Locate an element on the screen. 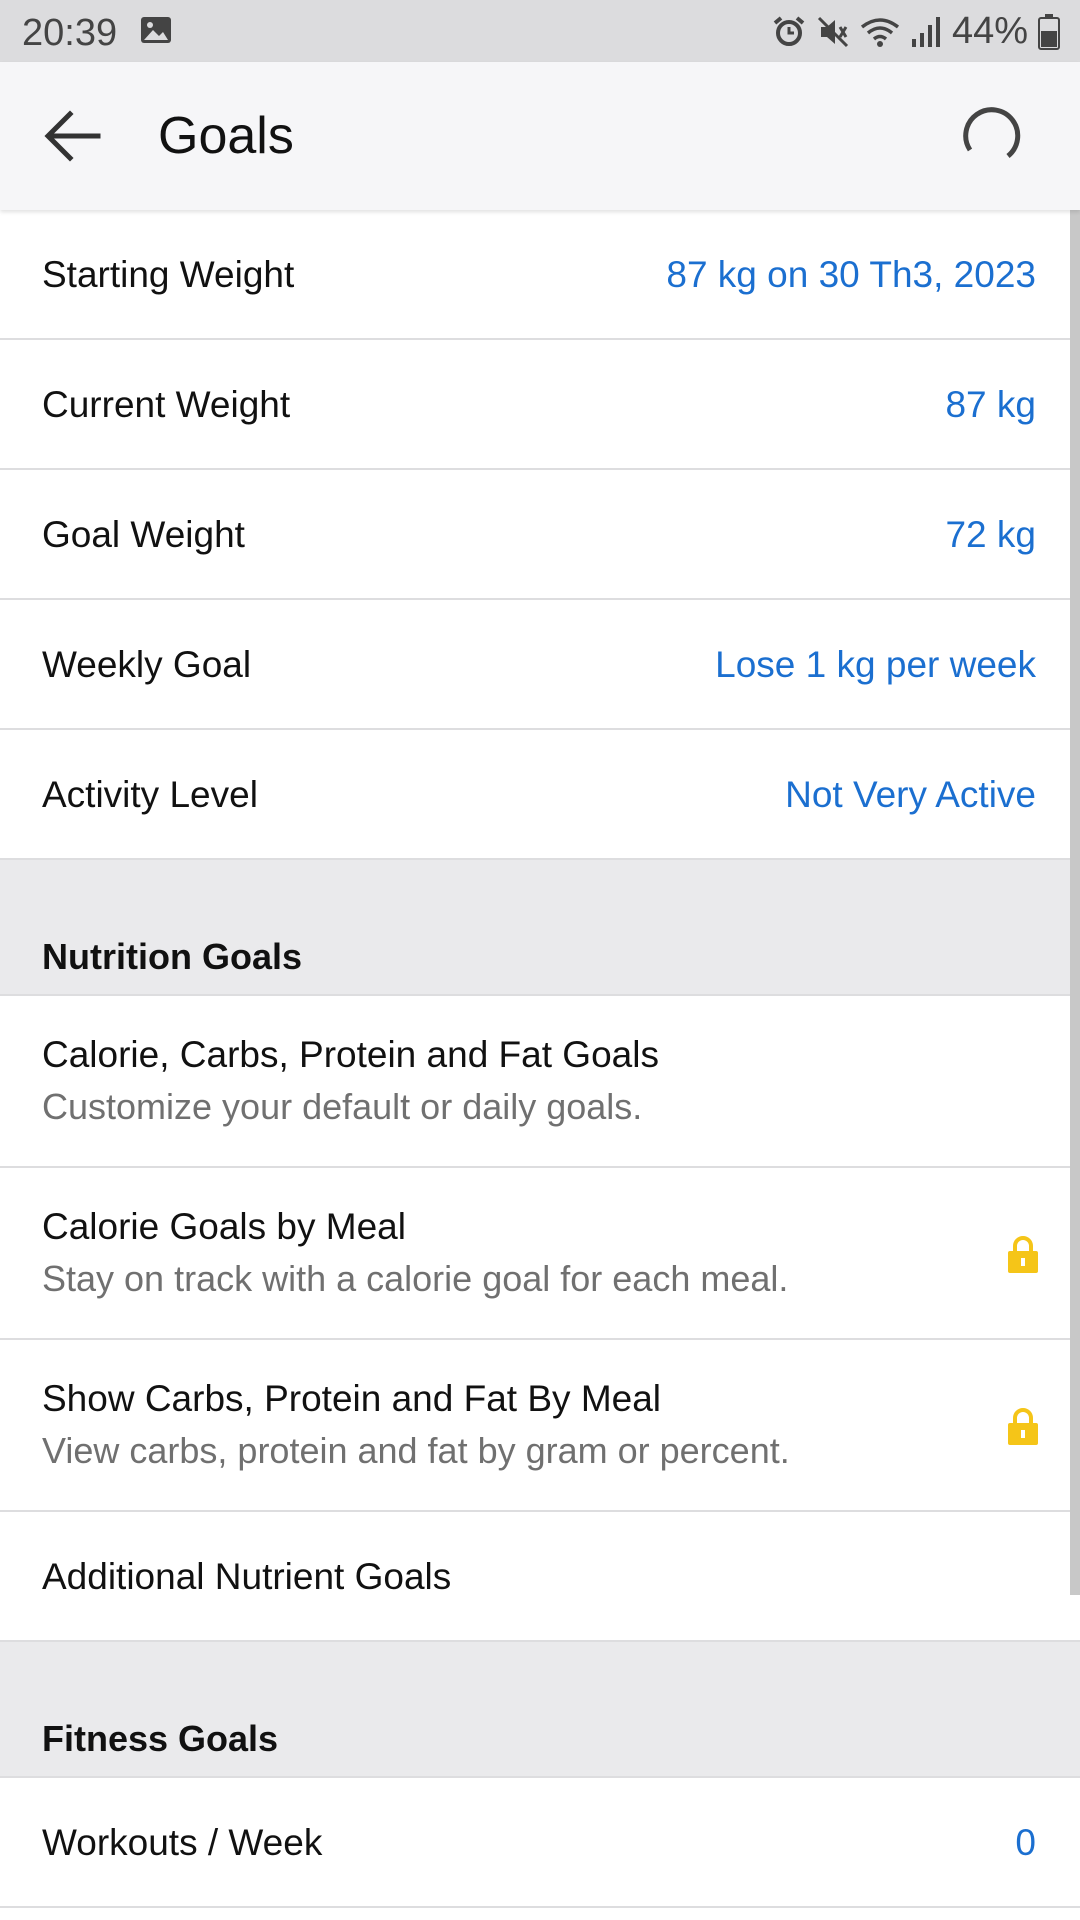  row-label: Additional Nutrient Goals is located at coordinates (247, 1576).